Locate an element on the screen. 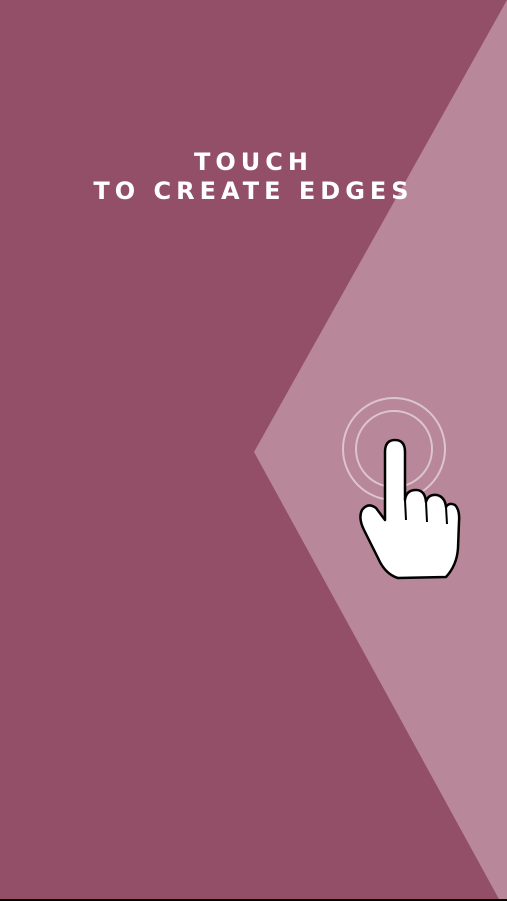 This screenshot has width=507, height=901. instruction-line-1: TOUCH is located at coordinates (253, 162).